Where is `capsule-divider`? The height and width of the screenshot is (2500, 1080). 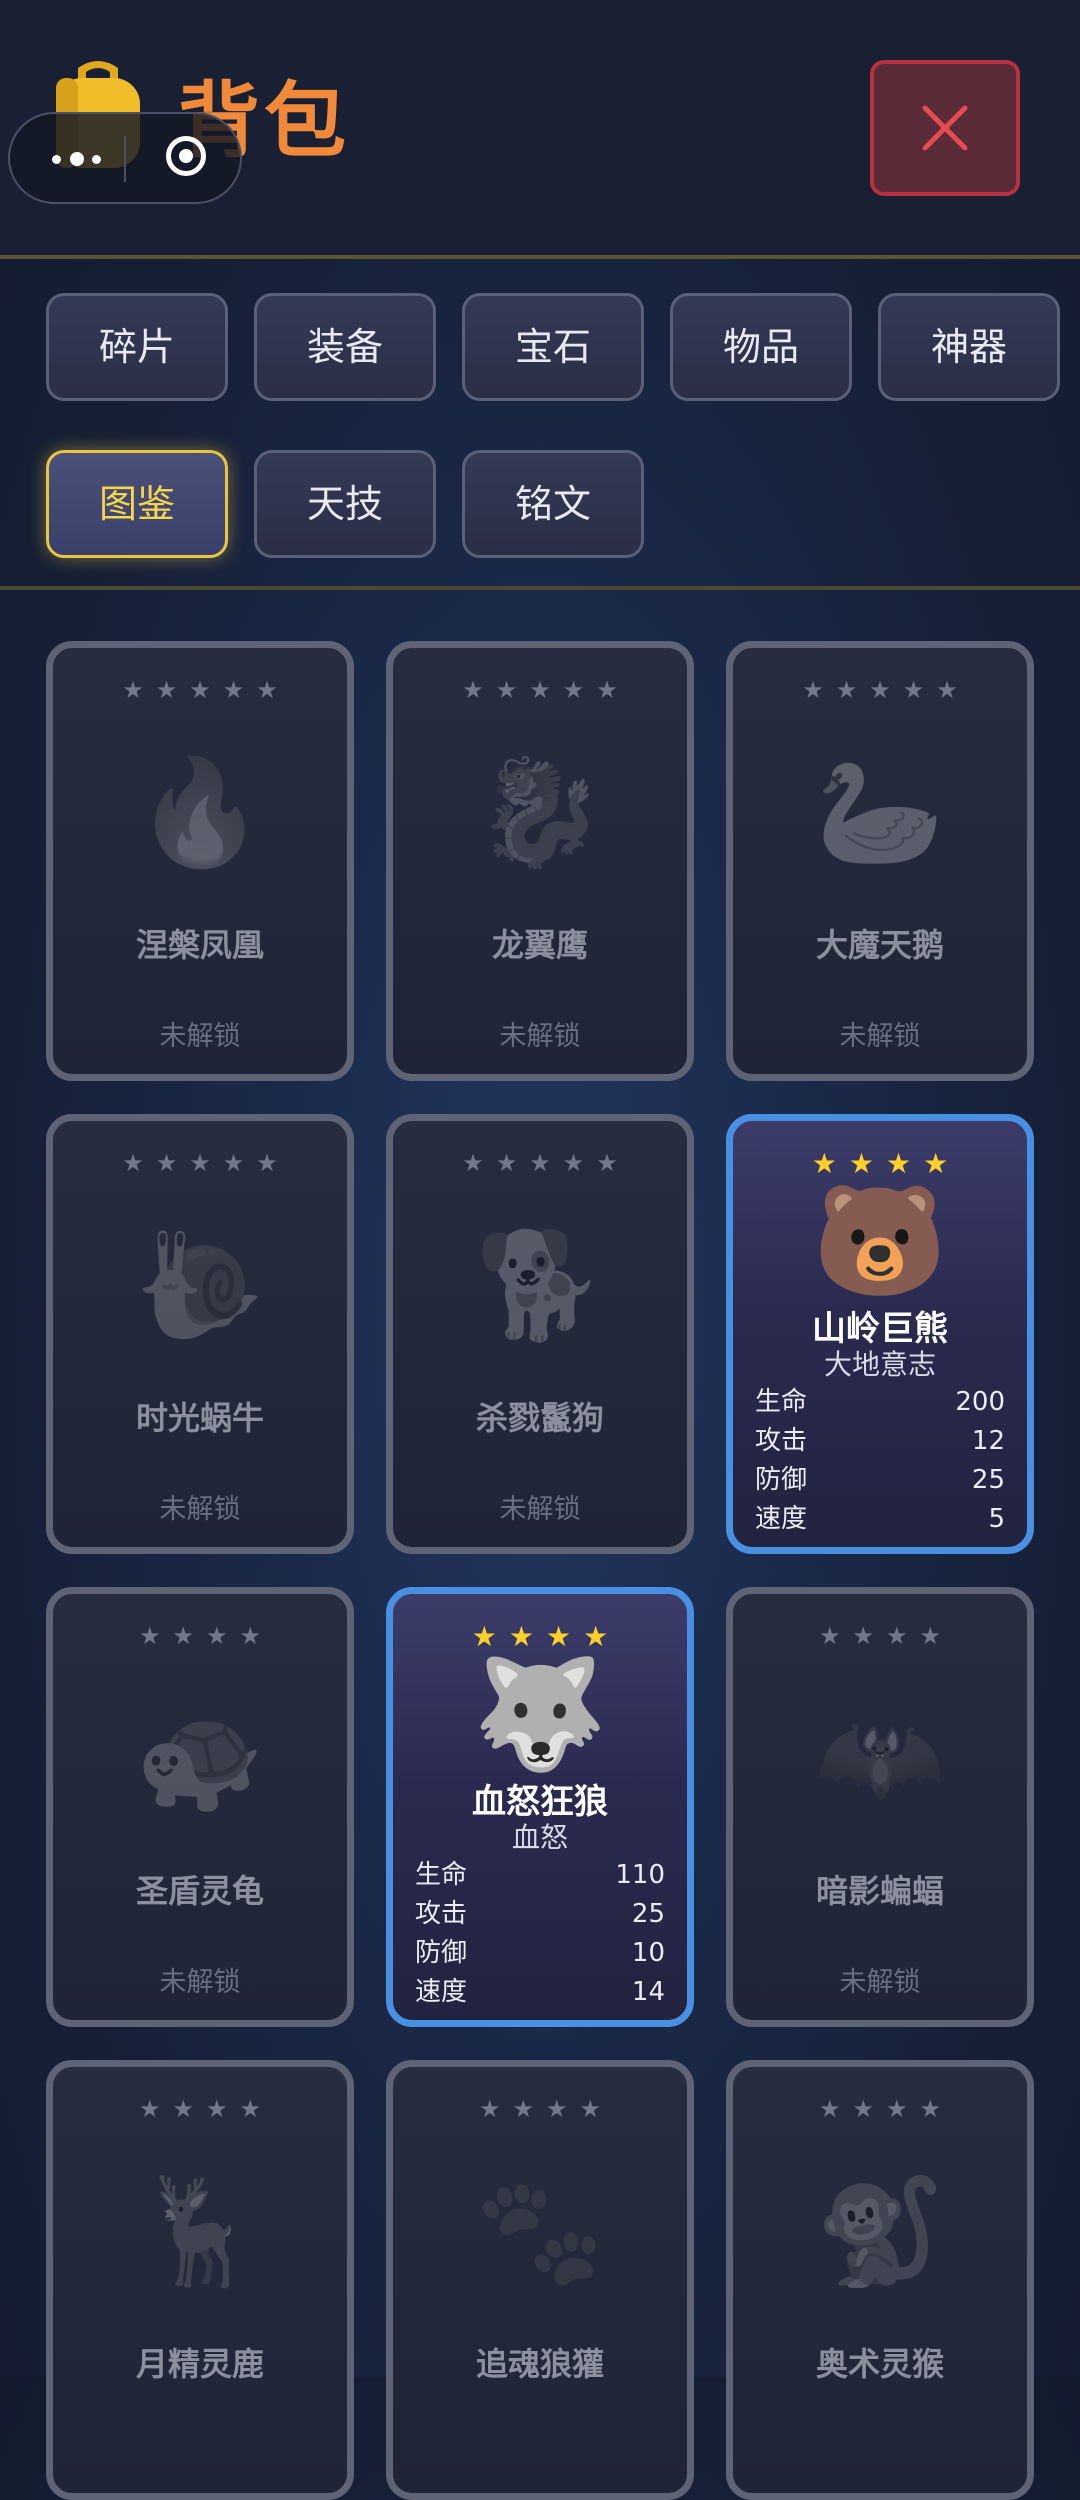 capsule-divider is located at coordinates (125, 159).